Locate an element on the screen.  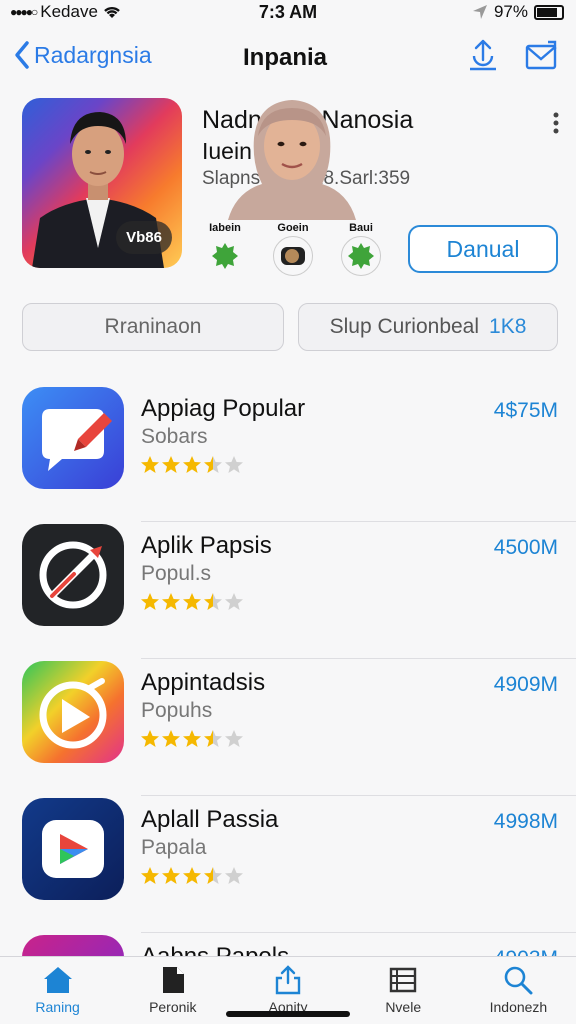
badge-label: Baui is located at coordinates (361, 228).